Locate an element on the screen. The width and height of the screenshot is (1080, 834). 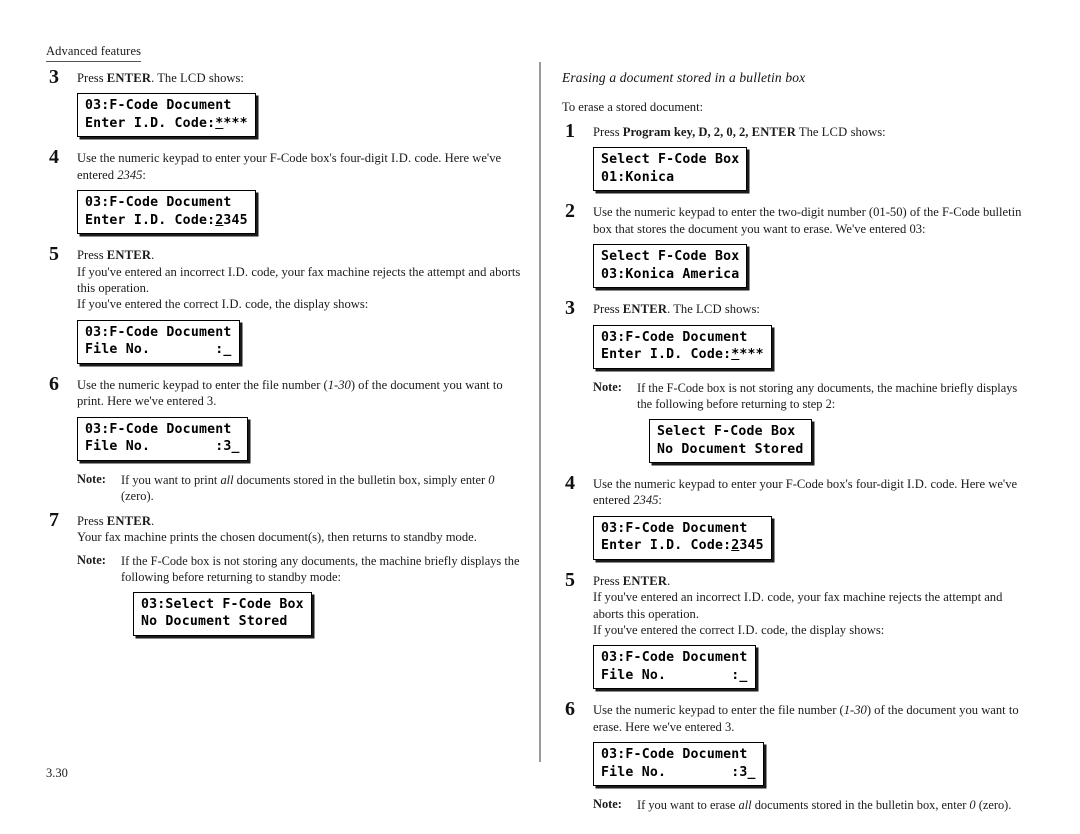
example-value: 2345 is located at coordinates (130, 174).